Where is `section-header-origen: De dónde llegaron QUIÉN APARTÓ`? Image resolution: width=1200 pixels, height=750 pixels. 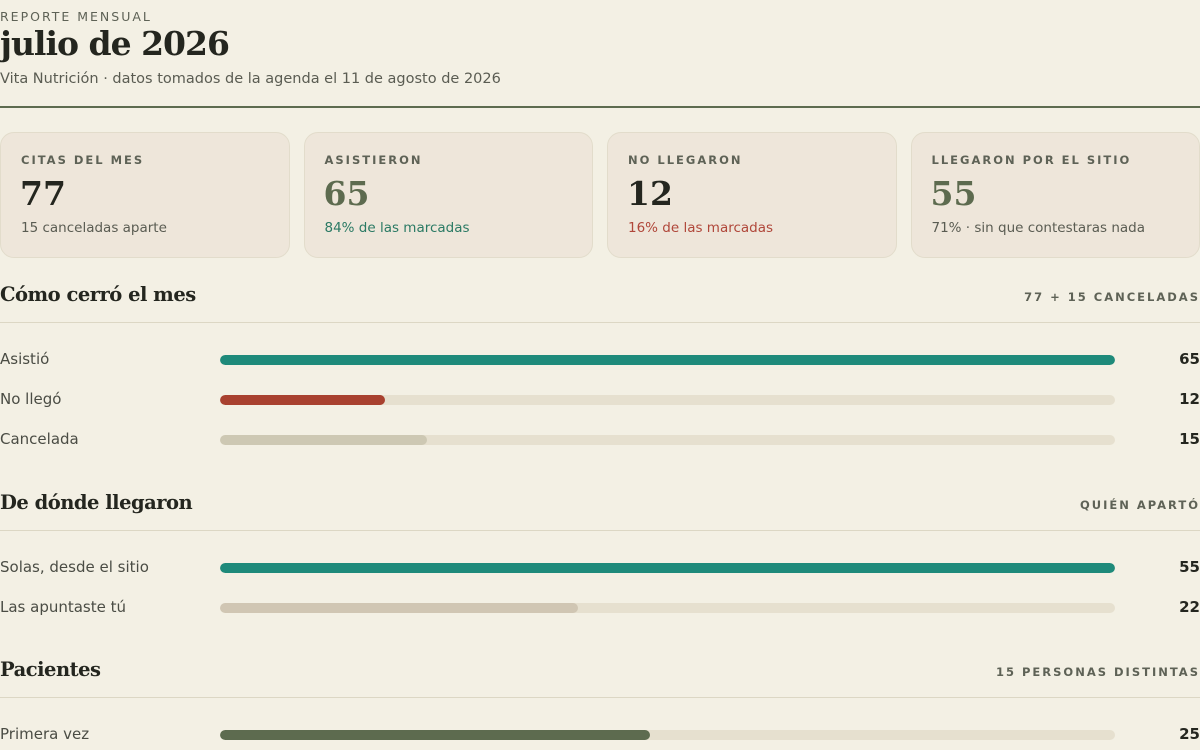
section-header-origen: De dónde llegaron QUIÉN APARTÓ is located at coordinates (600, 511).